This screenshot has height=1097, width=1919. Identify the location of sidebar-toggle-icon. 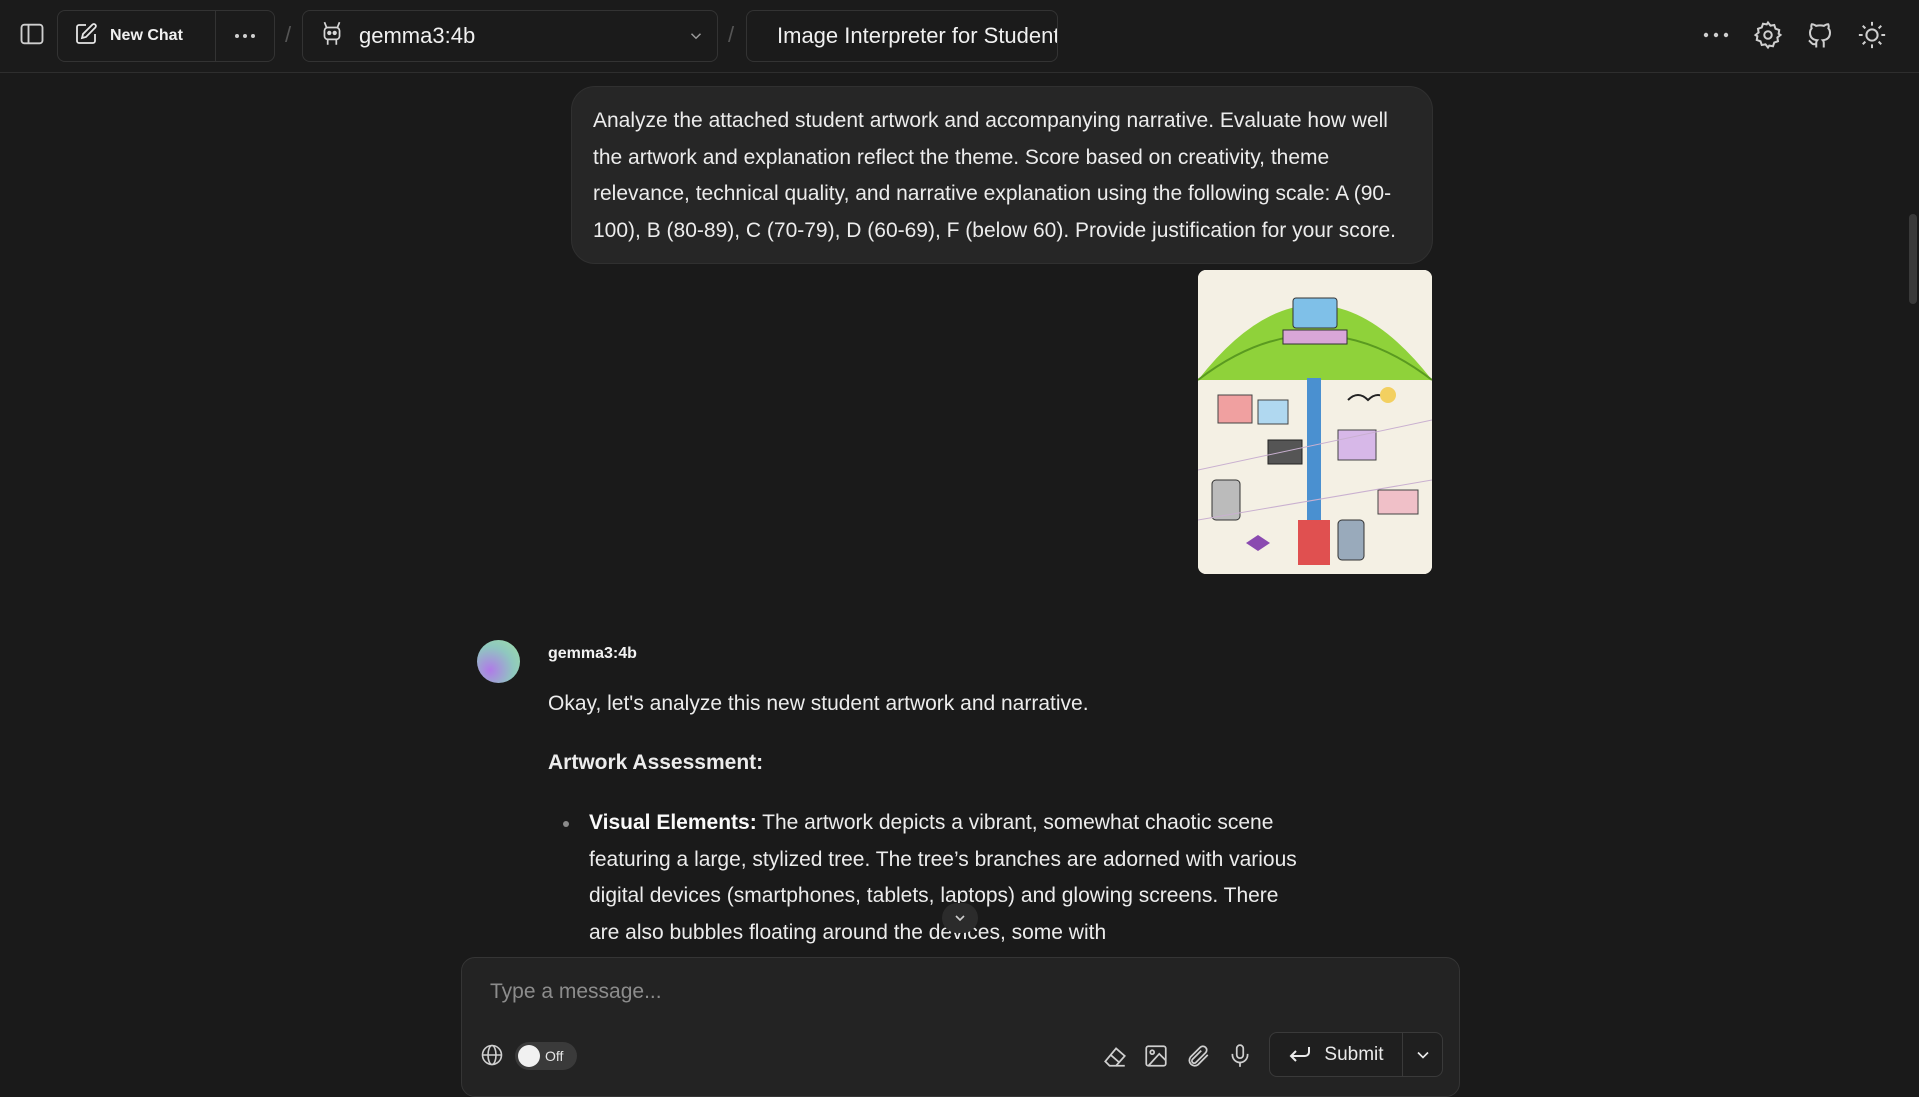
(32, 34).